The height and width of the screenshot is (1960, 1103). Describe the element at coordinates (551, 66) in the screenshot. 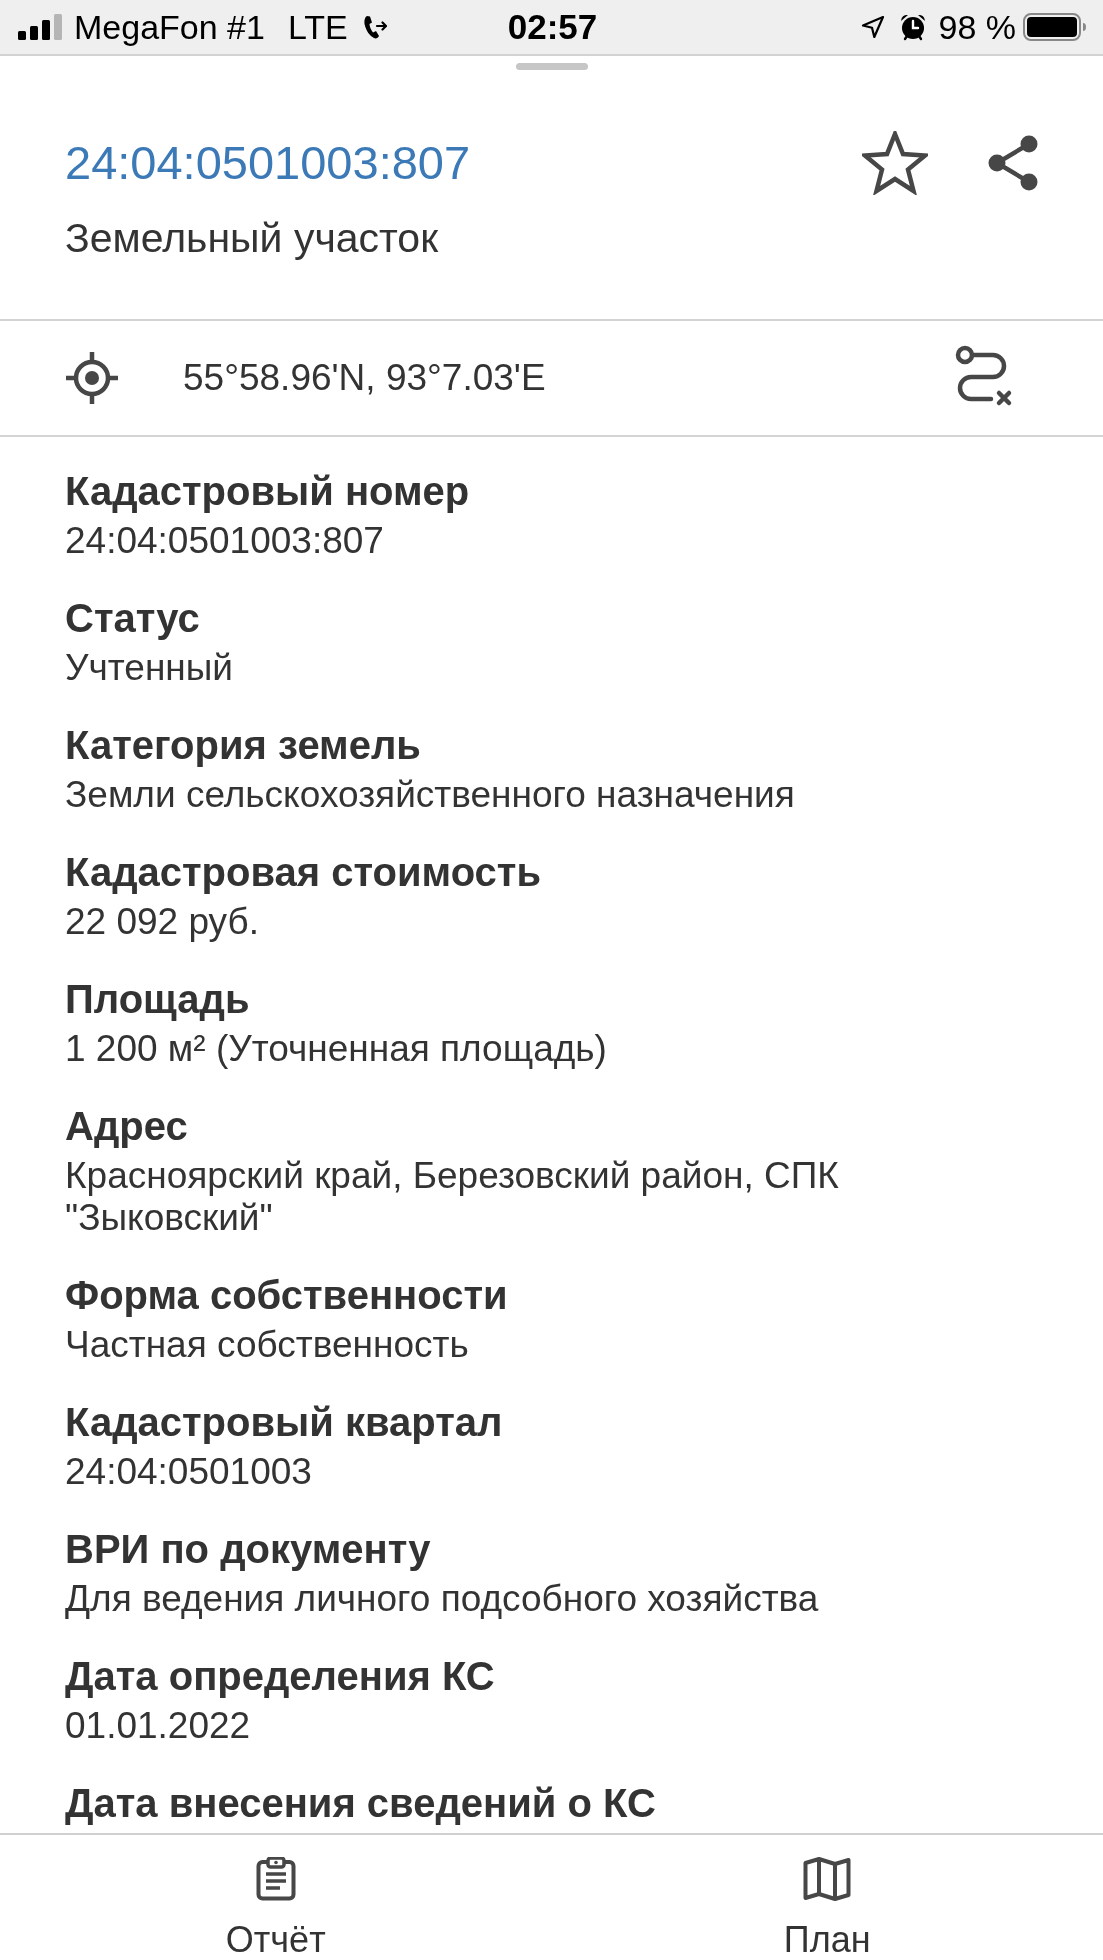

I see `drag-handle` at that location.